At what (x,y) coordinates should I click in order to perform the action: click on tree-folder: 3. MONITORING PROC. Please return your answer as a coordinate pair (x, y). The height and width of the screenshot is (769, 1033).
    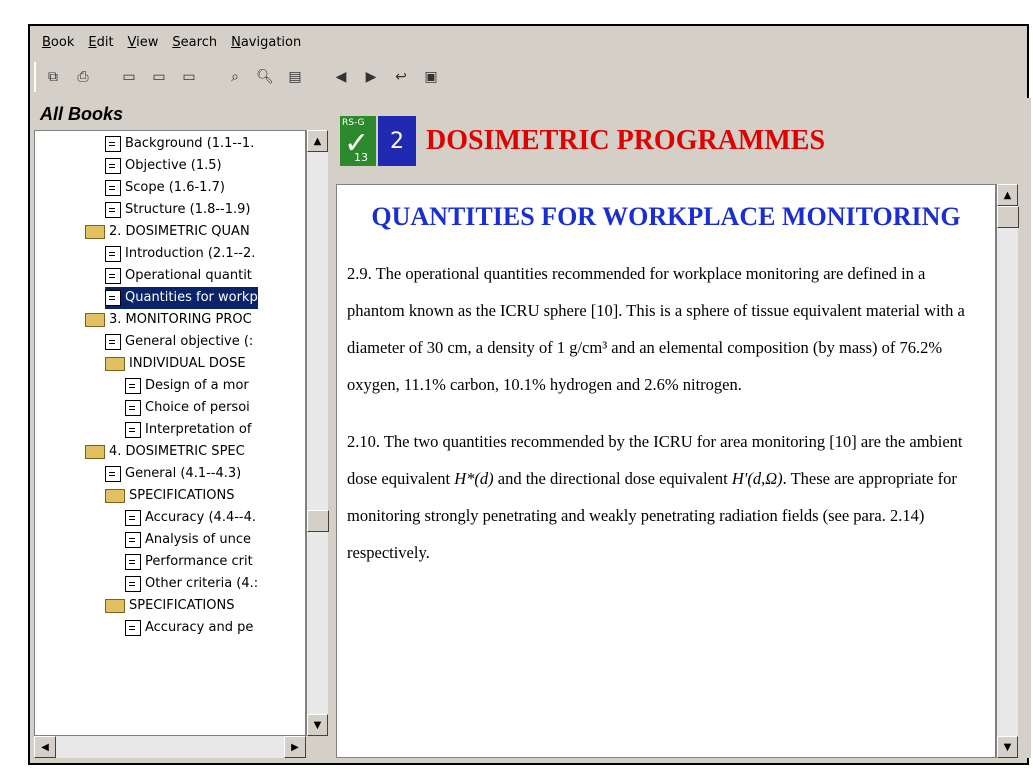
    Looking at the image, I should click on (168, 320).